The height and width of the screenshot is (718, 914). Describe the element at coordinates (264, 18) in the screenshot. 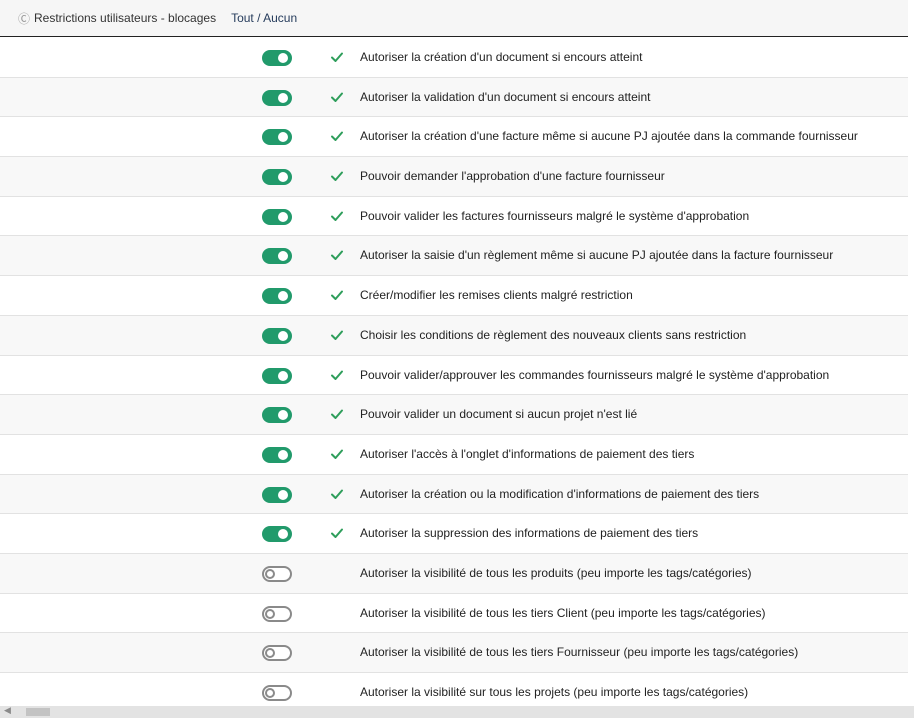

I see `toggle-all-link: Tout / Aucun` at that location.